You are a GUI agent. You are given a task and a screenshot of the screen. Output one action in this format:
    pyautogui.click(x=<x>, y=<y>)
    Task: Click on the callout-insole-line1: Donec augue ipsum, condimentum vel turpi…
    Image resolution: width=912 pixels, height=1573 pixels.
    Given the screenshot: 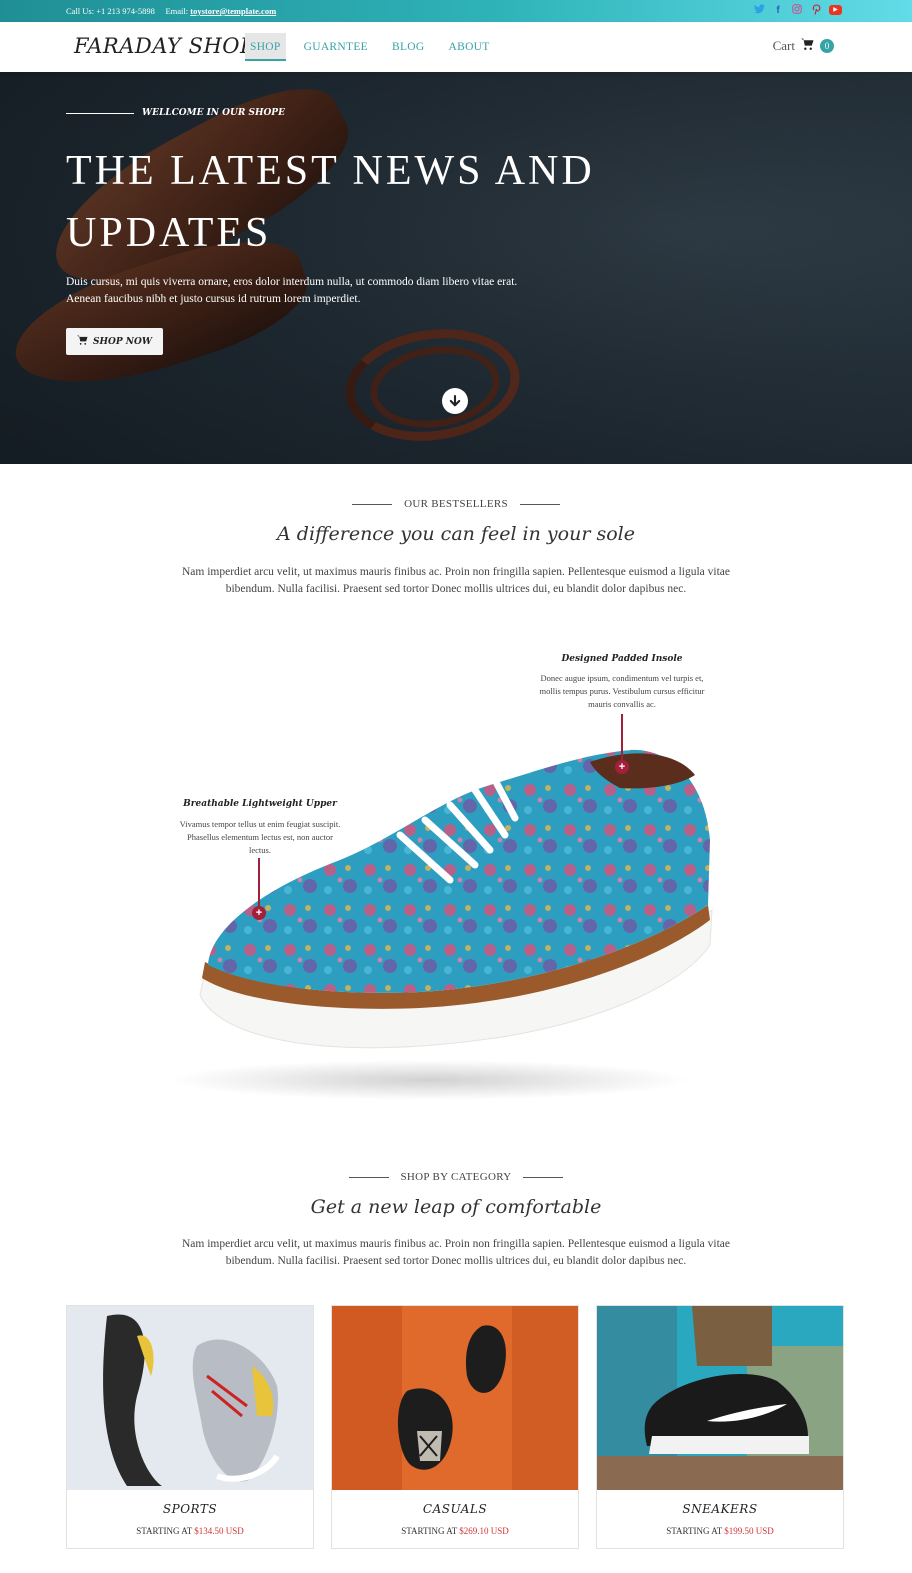 What is the action you would take?
    pyautogui.click(x=622, y=678)
    